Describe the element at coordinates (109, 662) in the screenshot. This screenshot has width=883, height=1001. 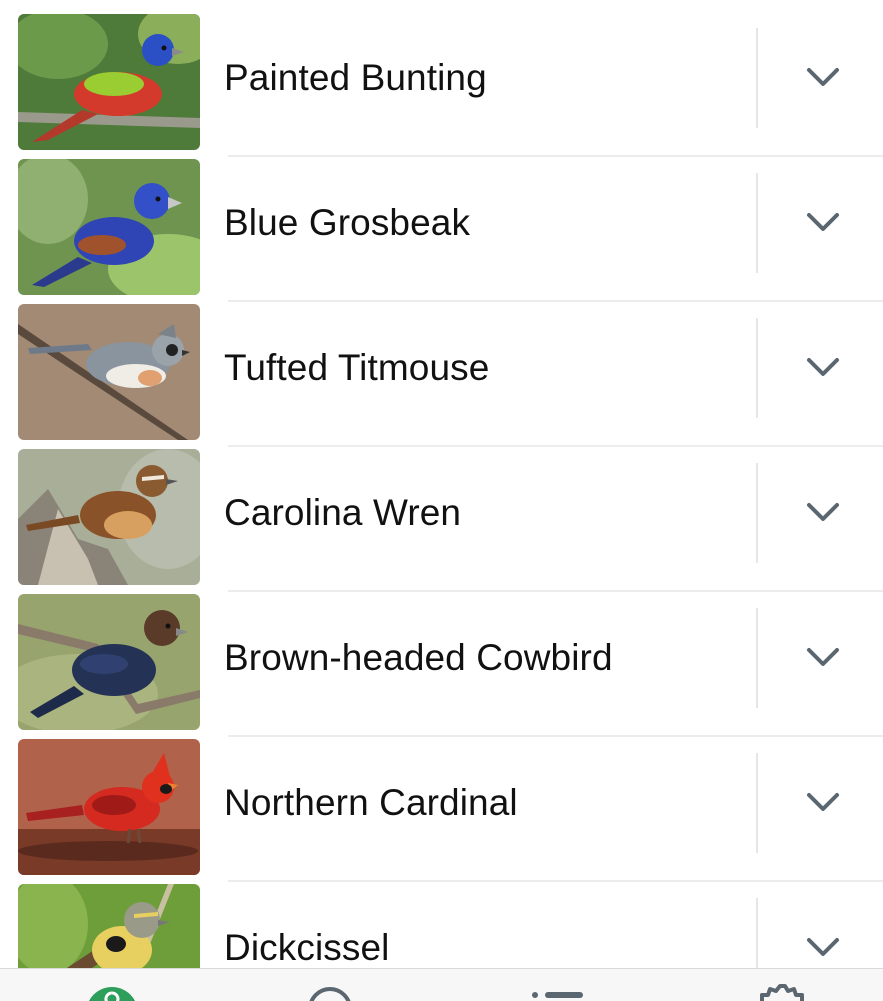
I see `brown-headed-cowbird-photo` at that location.